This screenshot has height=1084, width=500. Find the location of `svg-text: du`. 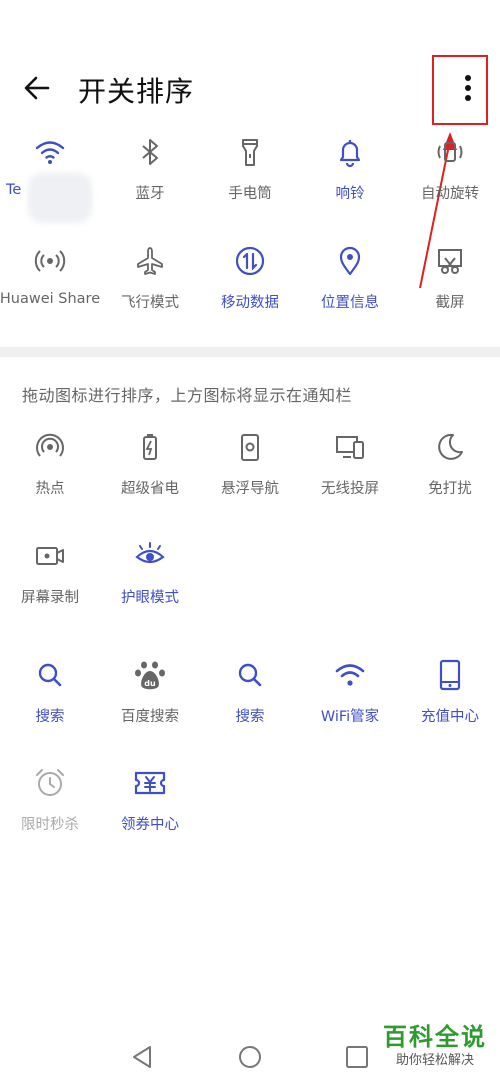

svg-text: du is located at coordinates (150, 683).